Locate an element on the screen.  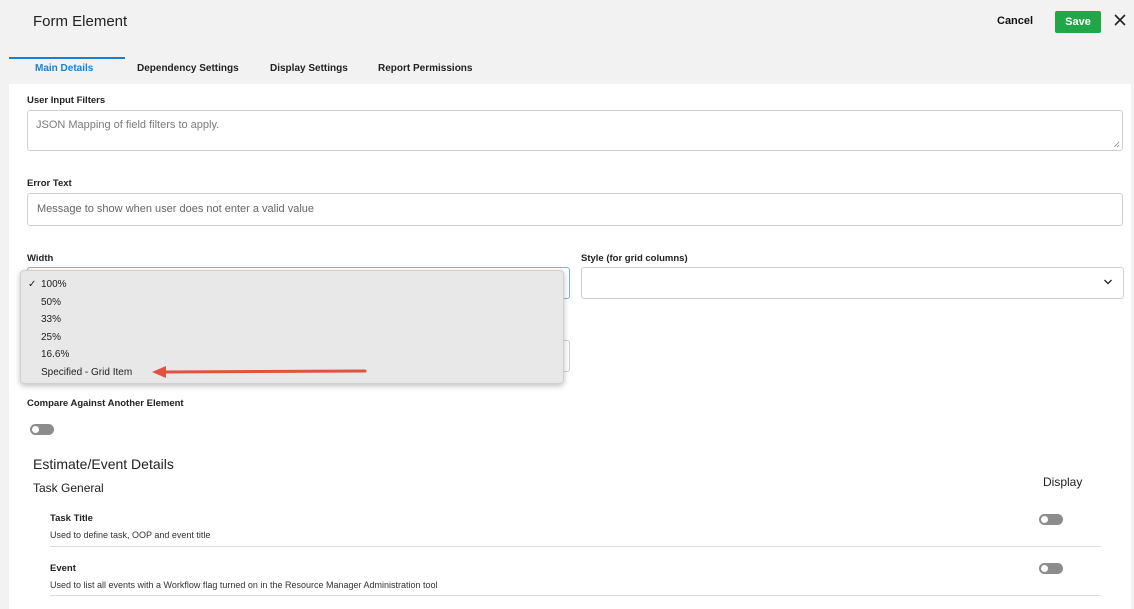
page-title: Form Element is located at coordinates (80, 21).